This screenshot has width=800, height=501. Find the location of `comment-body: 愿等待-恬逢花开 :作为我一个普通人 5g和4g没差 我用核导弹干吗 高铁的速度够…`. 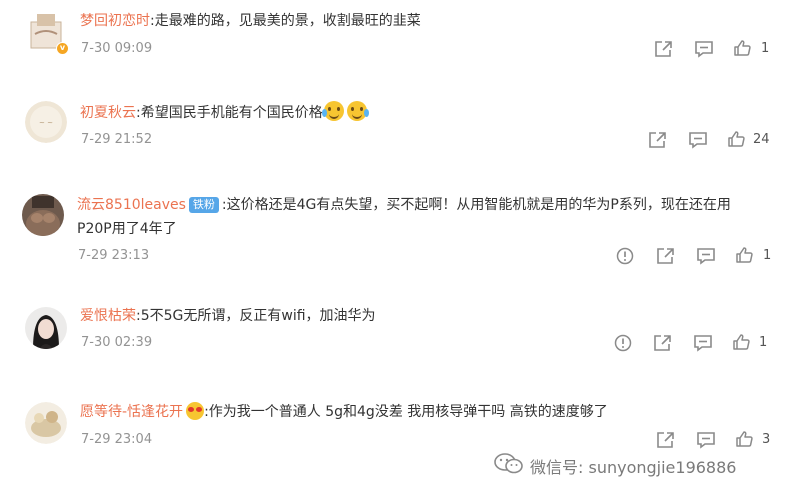

comment-body: 愿等待-恬逢花开 :作为我一个普通人 5g和4g没差 我用核导弹干吗 高铁的速度够… is located at coordinates (344, 412).